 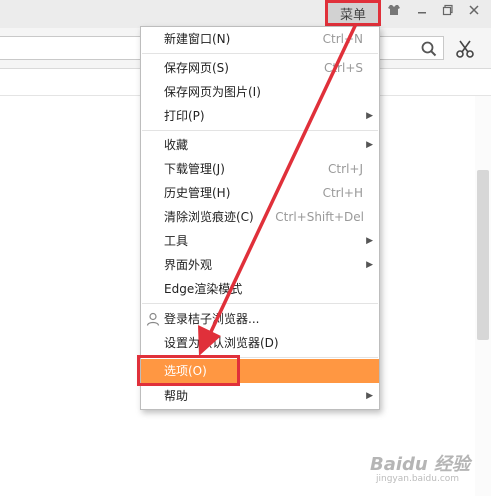 I want to click on menu-button: 菜单, so click(x=353, y=13).